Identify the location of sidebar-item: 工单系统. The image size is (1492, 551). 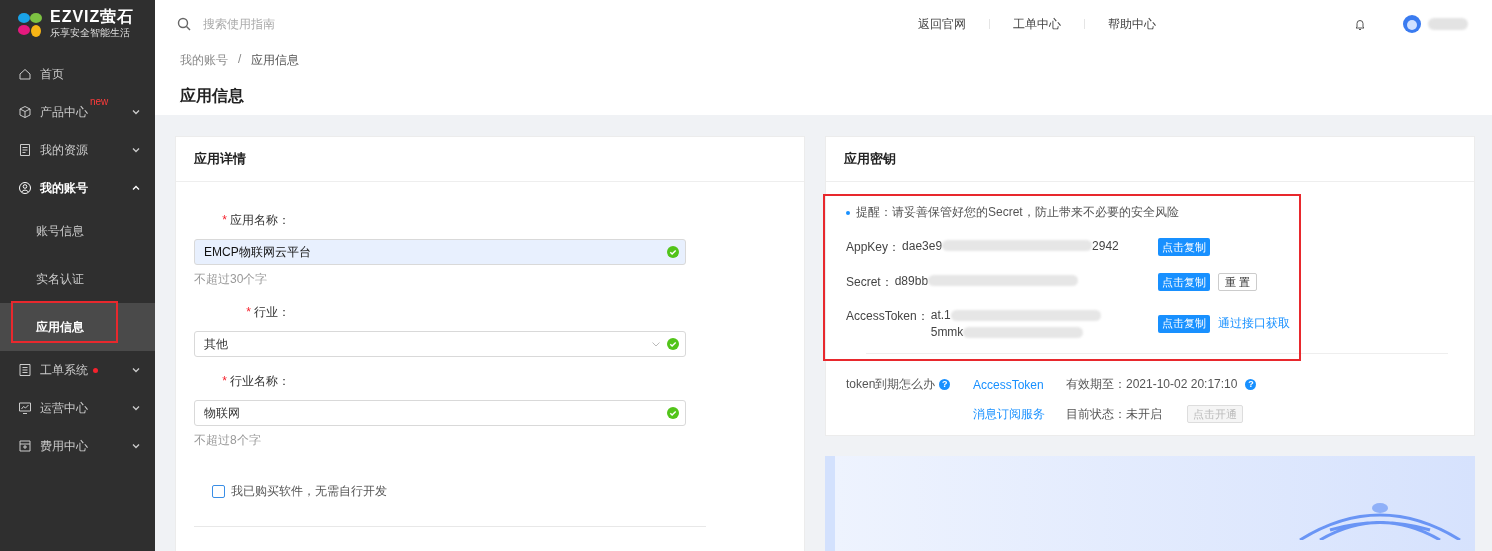
(77, 370).